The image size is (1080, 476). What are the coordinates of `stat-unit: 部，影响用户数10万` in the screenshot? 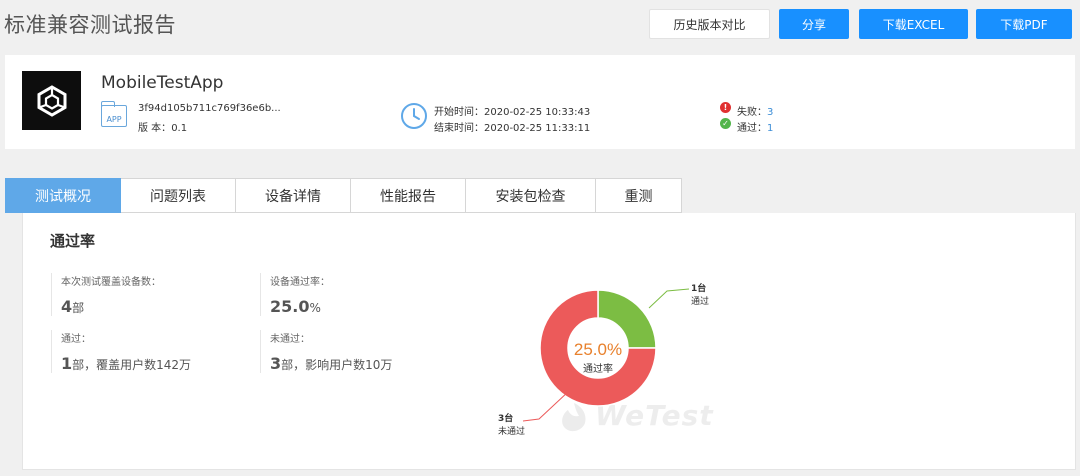 It's located at (337, 365).